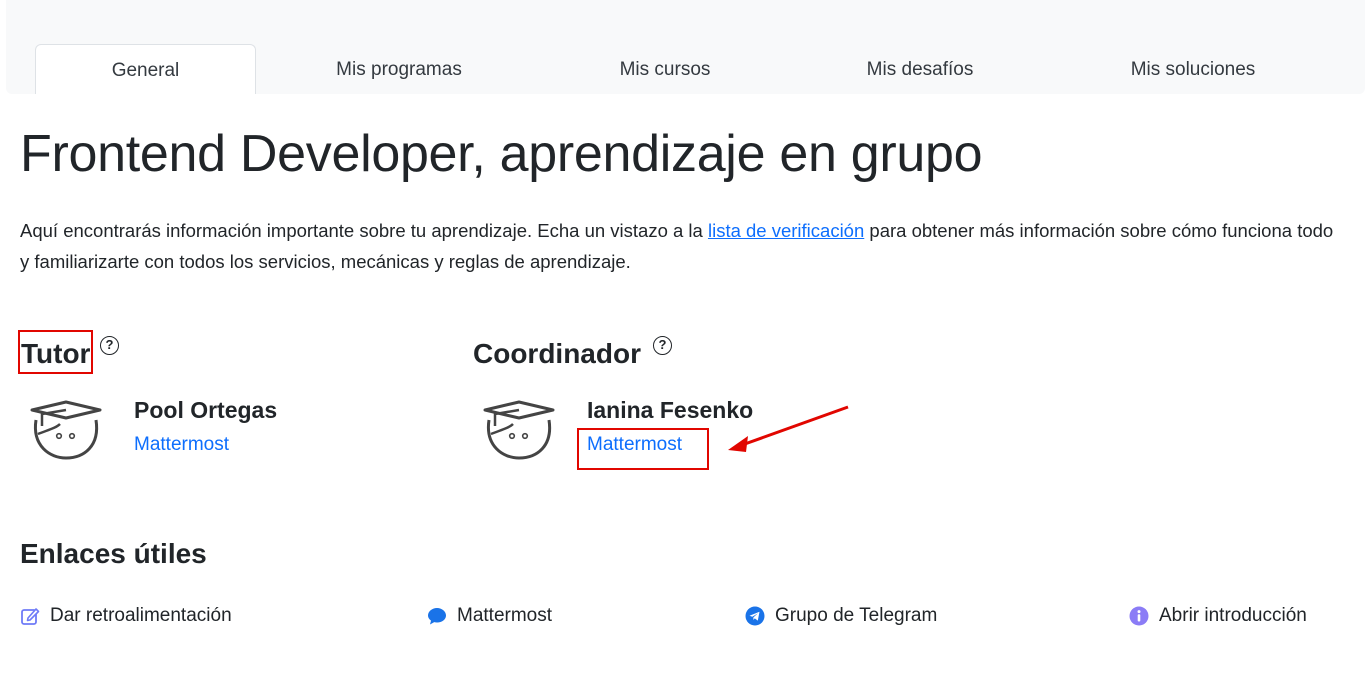 The image size is (1365, 673). Describe the element at coordinates (66, 430) in the screenshot. I see `tutor-avatar-icon` at that location.